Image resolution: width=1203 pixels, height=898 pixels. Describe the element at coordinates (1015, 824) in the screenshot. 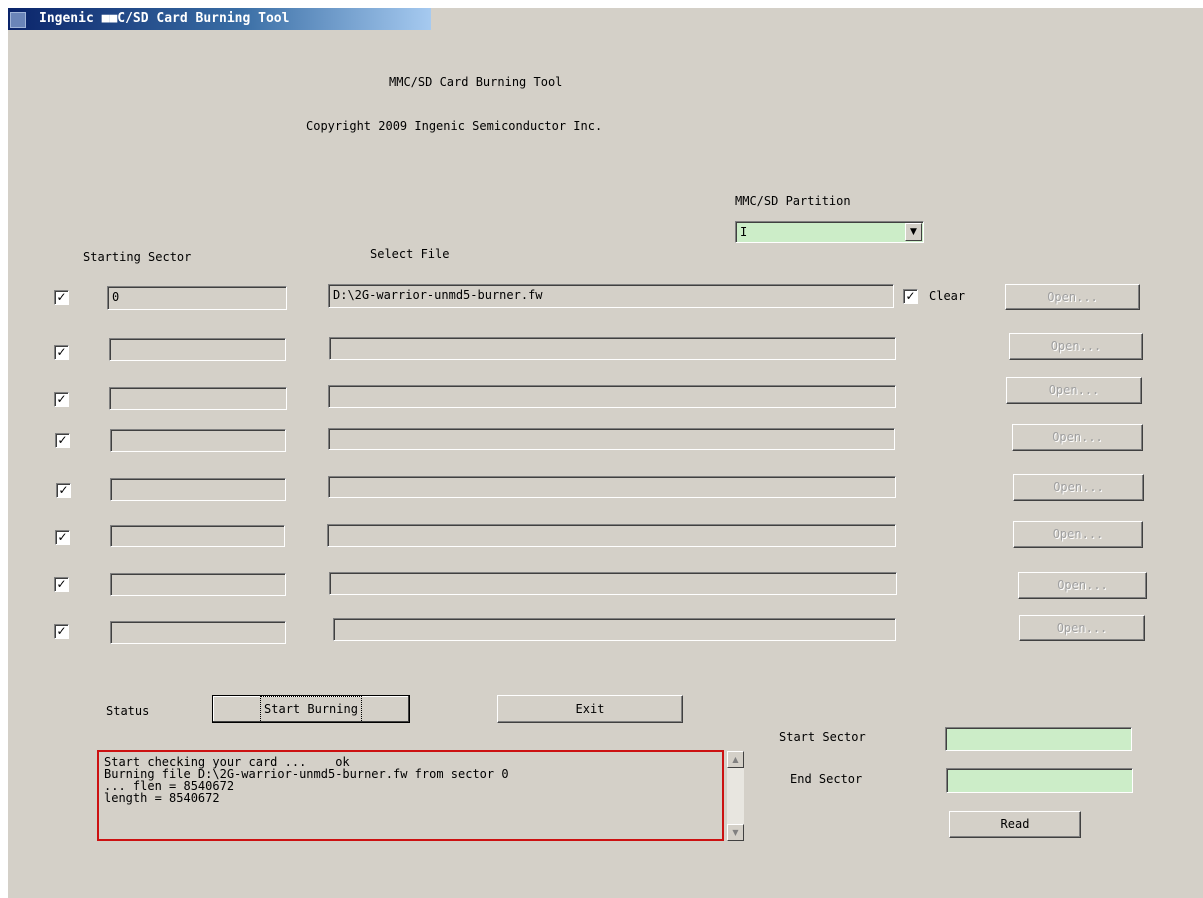

I see `read-button: Read` at that location.